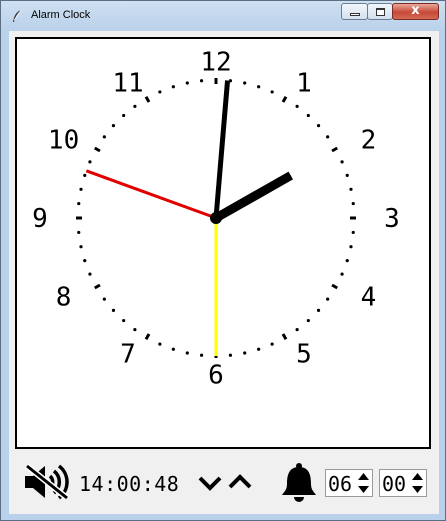  What do you see at coordinates (210, 482) in the screenshot?
I see `chevron-down-icon` at bounding box center [210, 482].